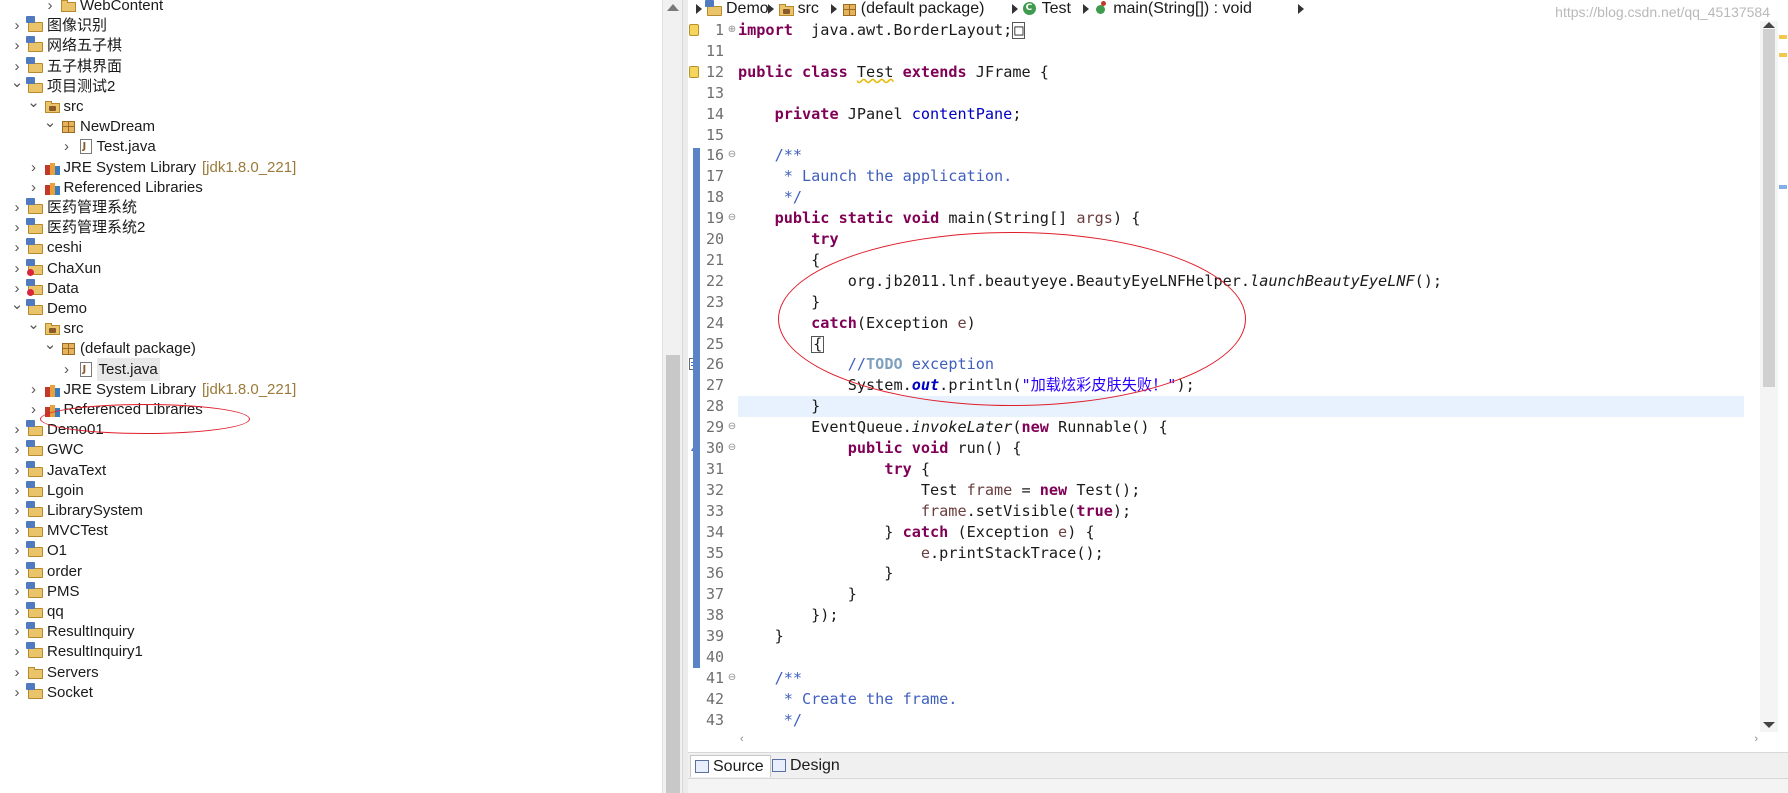 This screenshot has height=793, width=1788. Describe the element at coordinates (1241, 511) in the screenshot. I see `code-line: frame.setVisible(true);` at that location.